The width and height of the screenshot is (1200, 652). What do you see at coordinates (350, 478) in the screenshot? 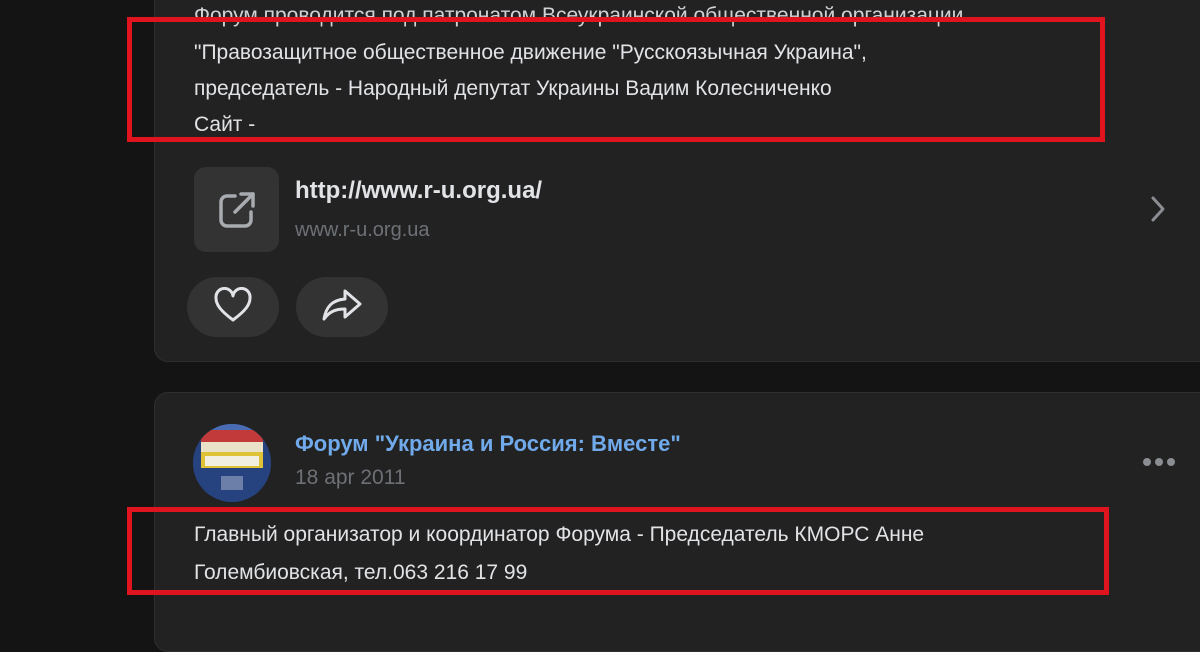
I see `post-date: 18 apr 2011` at bounding box center [350, 478].